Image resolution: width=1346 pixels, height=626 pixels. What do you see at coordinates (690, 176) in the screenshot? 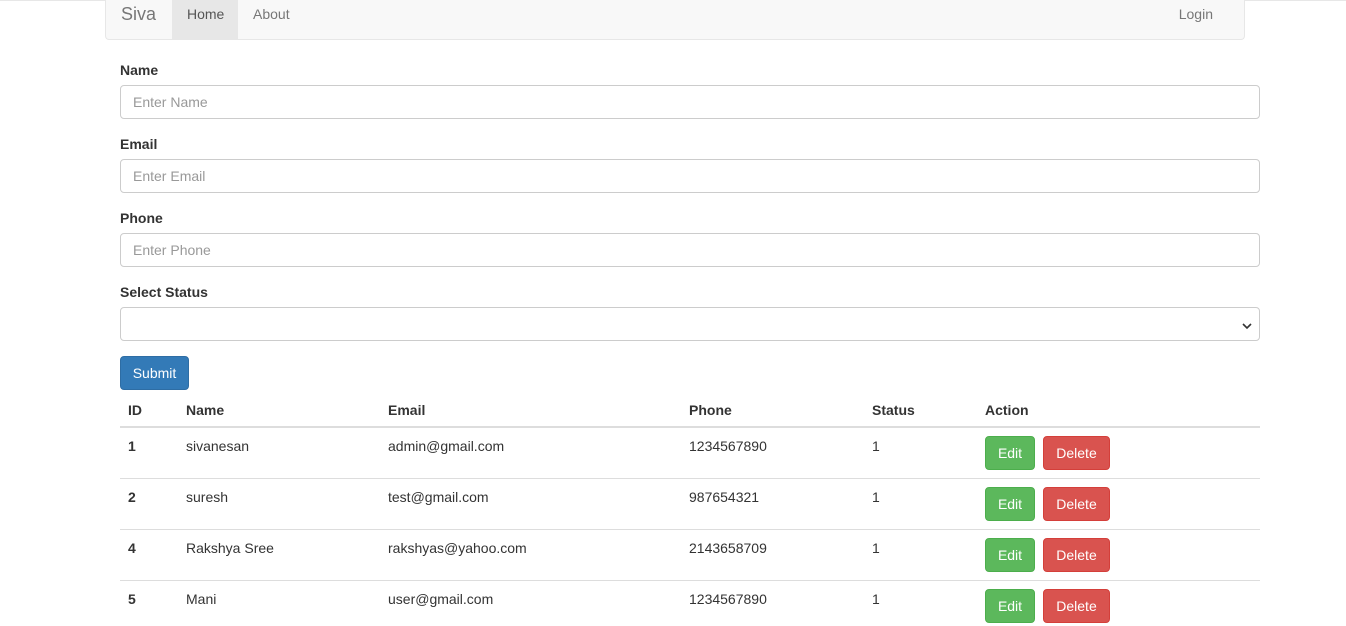
I see `email-input` at bounding box center [690, 176].